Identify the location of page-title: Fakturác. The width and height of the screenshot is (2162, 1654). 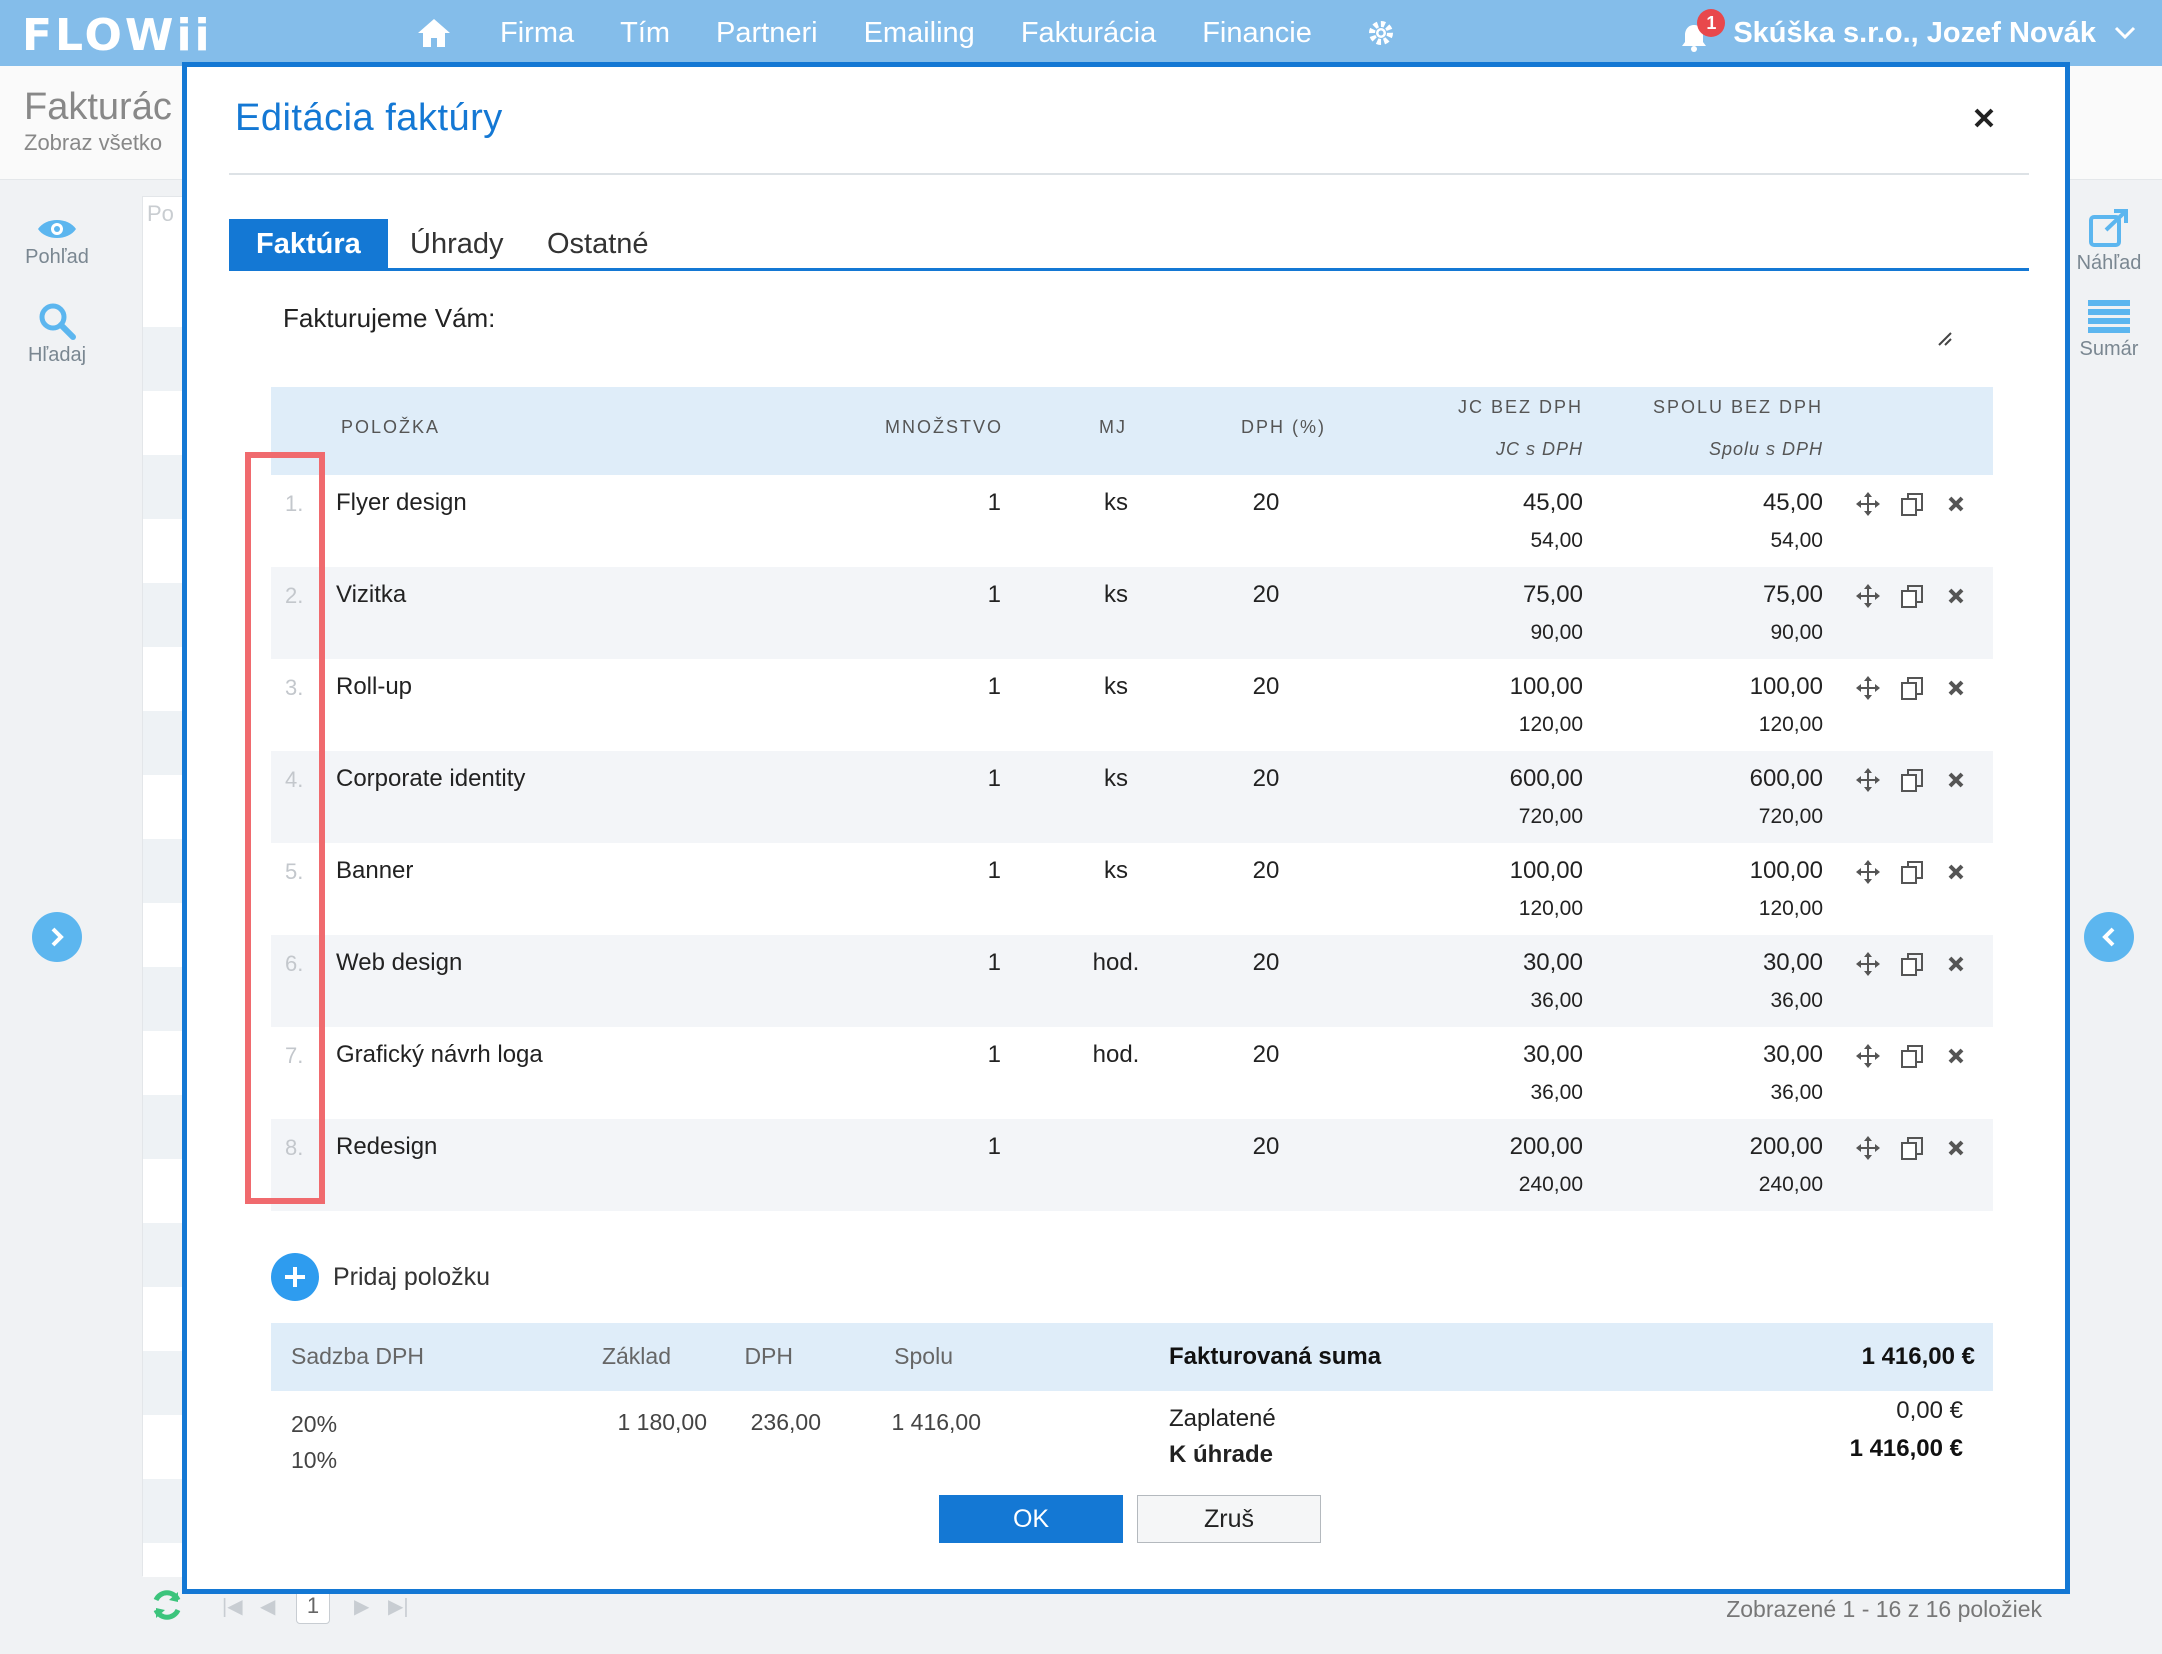
(98, 107).